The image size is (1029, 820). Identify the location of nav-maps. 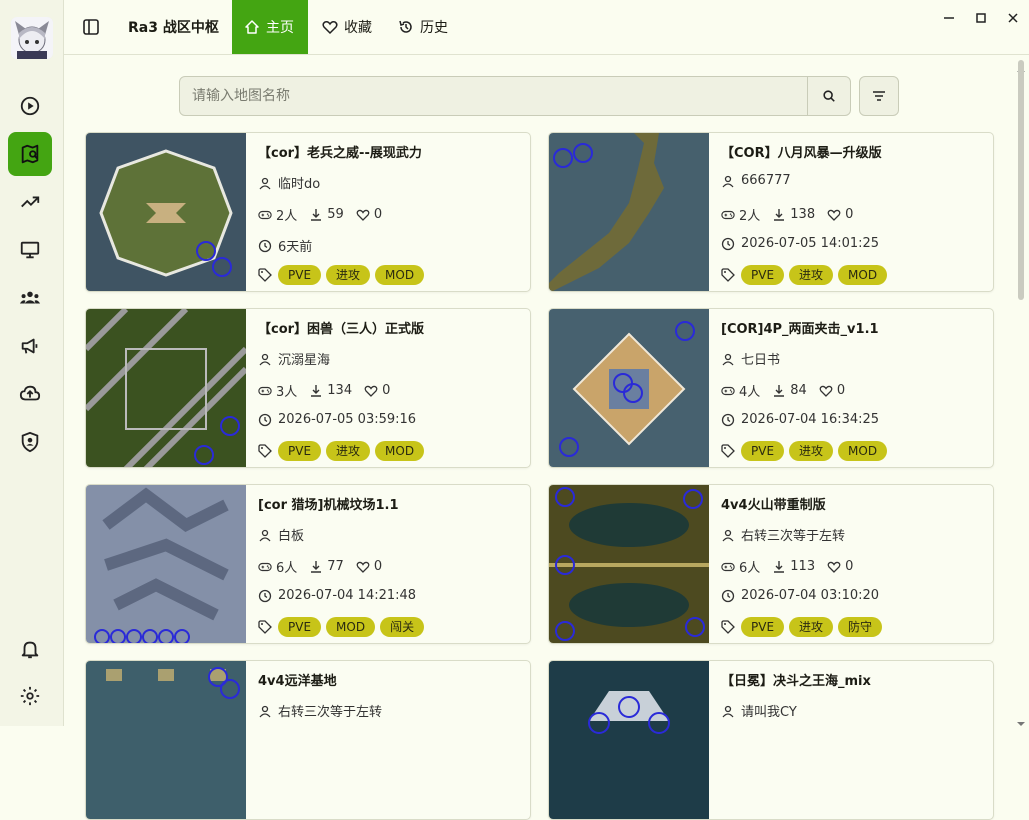
(30, 154).